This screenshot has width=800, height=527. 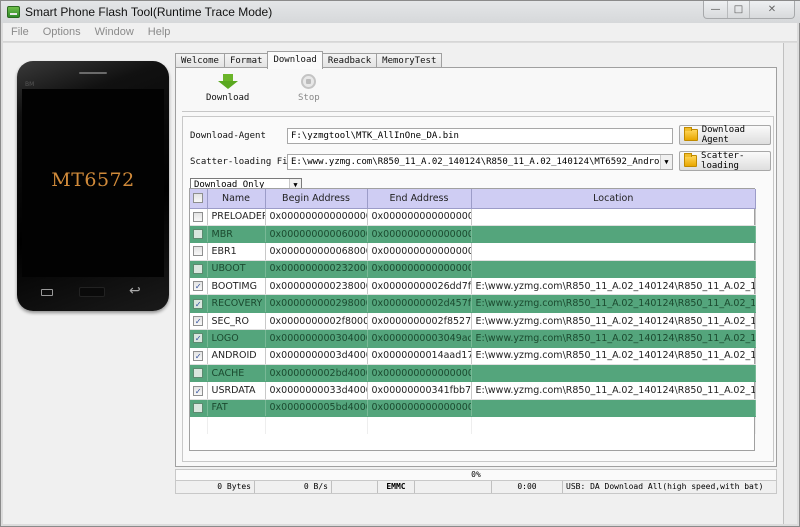 I want to click on download-agent-field: F:\yzmgtool\MTK_AllInOne_DA.bin, so click(x=480, y=136).